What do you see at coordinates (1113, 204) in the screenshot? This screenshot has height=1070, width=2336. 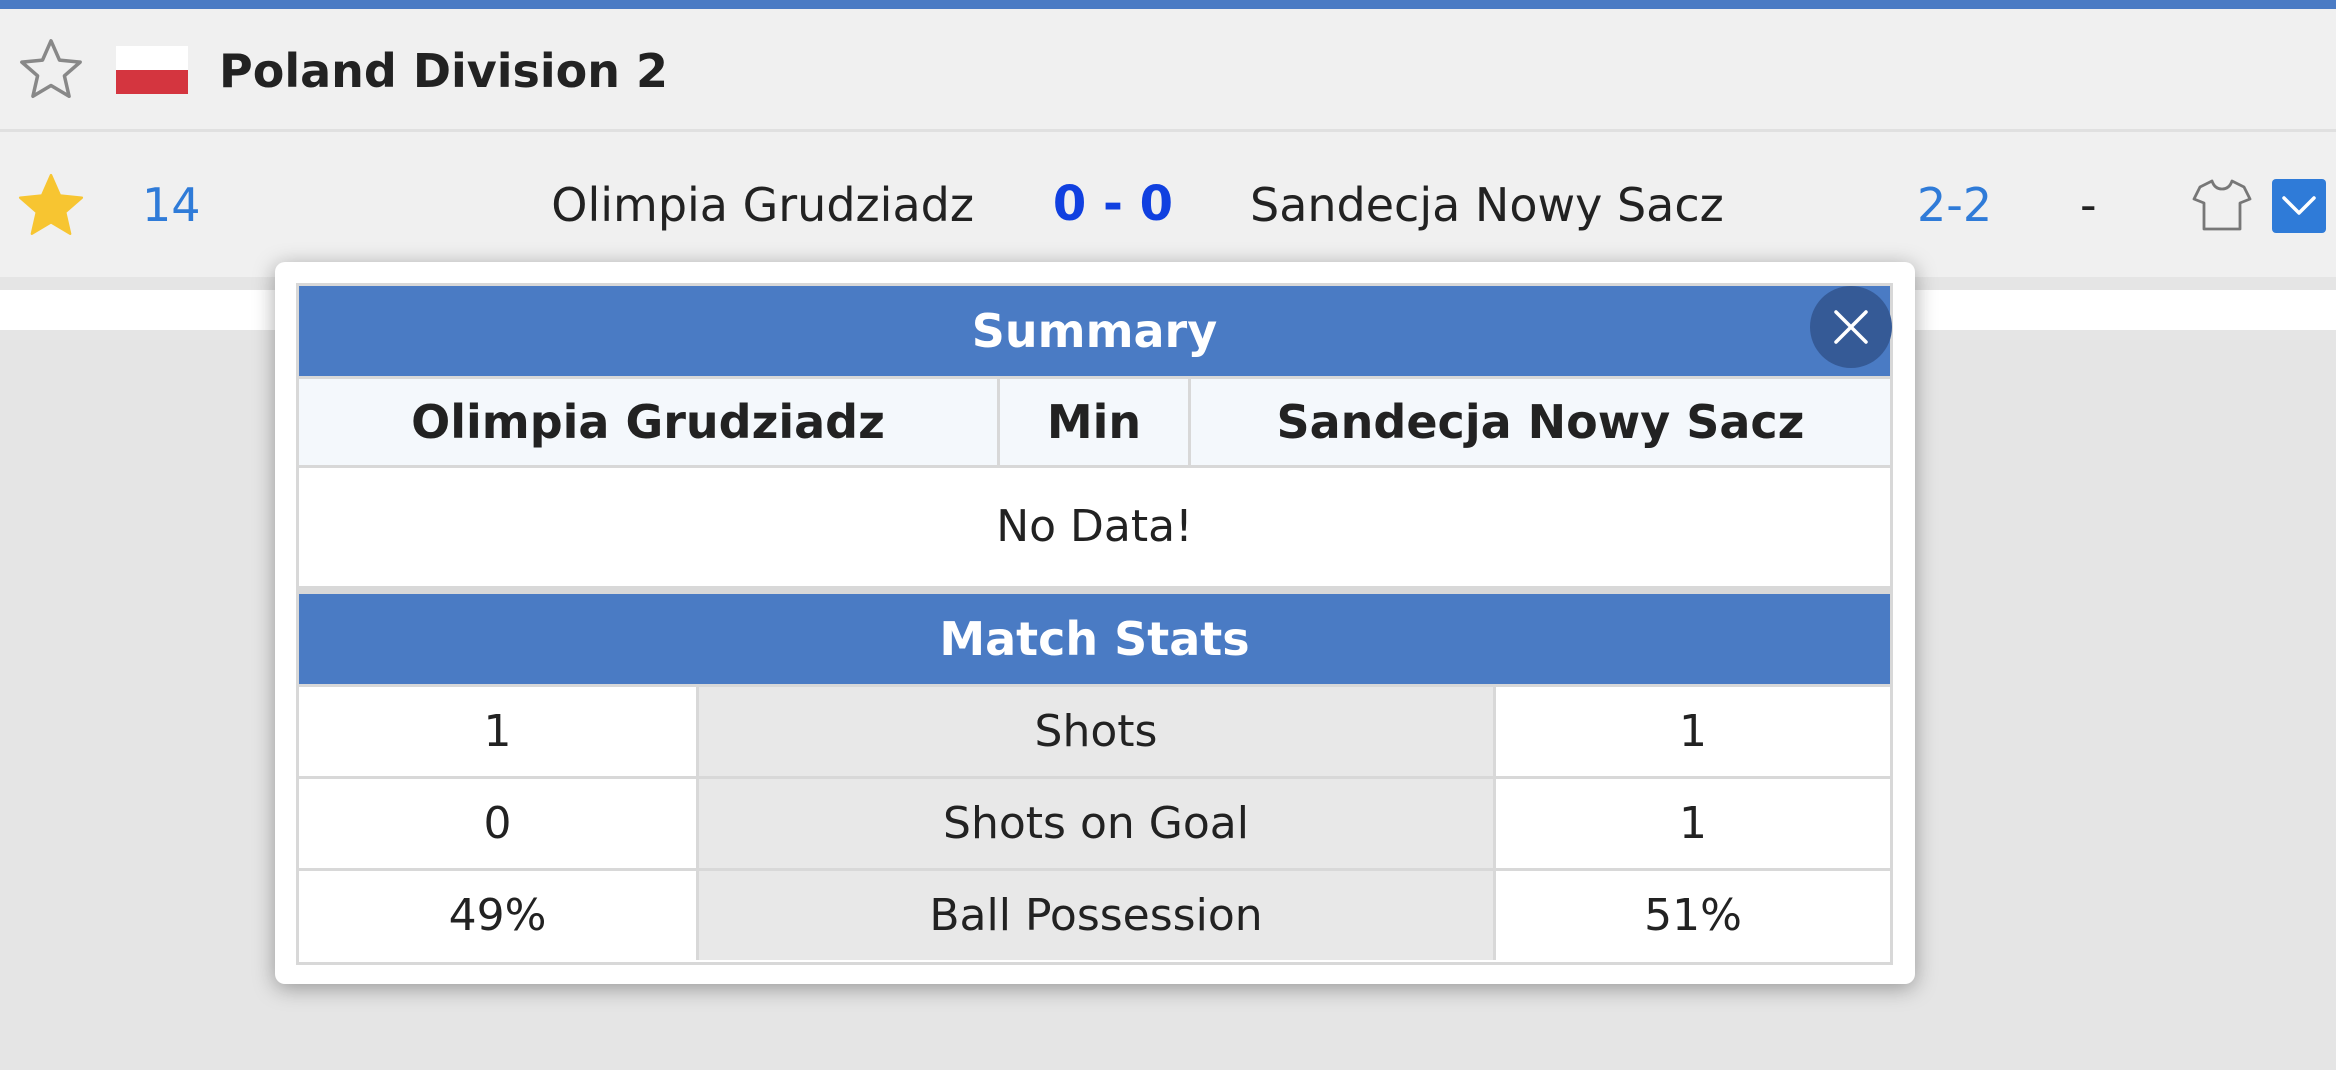 I see `match-score: 0 - 0` at bounding box center [1113, 204].